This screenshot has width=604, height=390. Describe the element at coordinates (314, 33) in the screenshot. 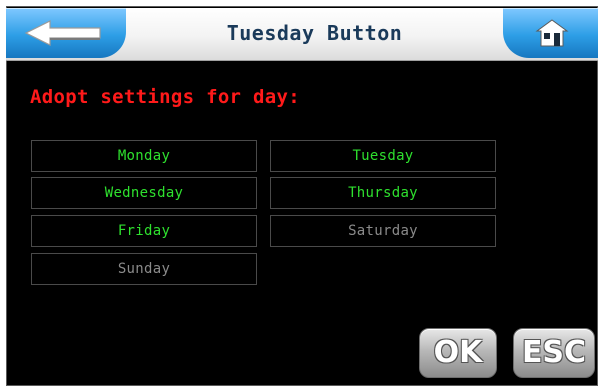

I see `page-title: Tuesday Button` at that location.